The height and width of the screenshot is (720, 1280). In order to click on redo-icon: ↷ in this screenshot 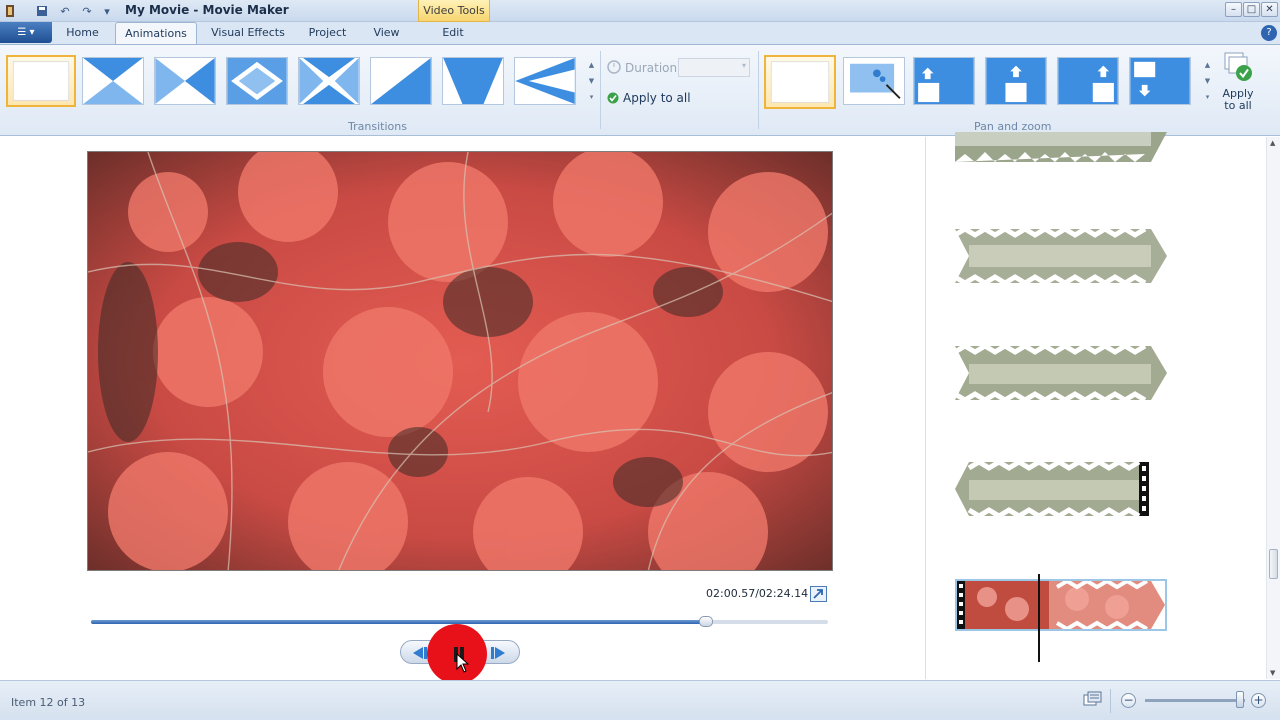, I will do `click(87, 11)`.